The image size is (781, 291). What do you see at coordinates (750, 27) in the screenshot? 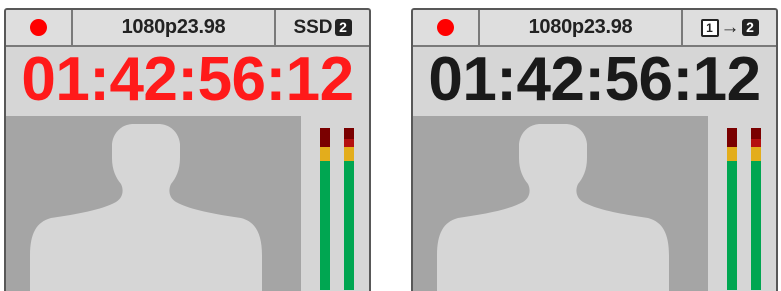
I see `media-to-badge: 2` at bounding box center [750, 27].